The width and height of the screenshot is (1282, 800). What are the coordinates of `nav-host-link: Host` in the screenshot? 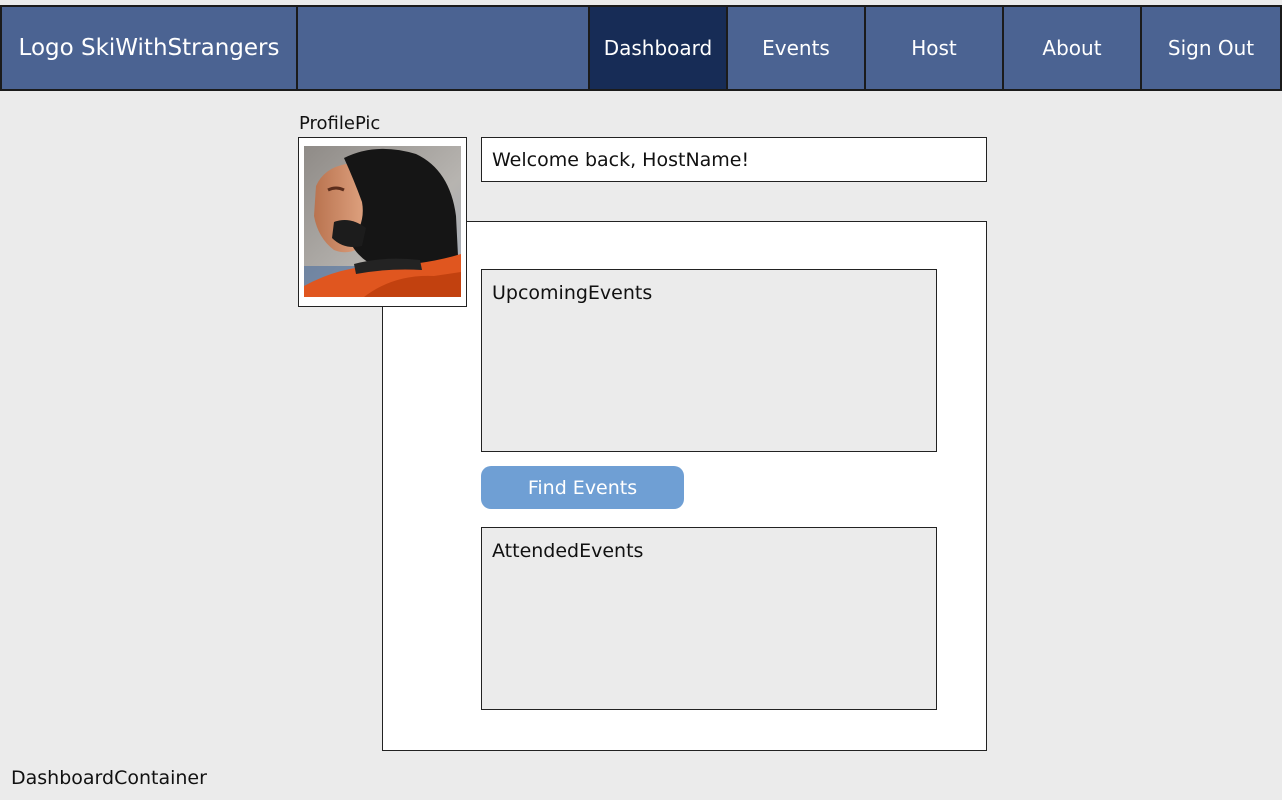 It's located at (935, 48).